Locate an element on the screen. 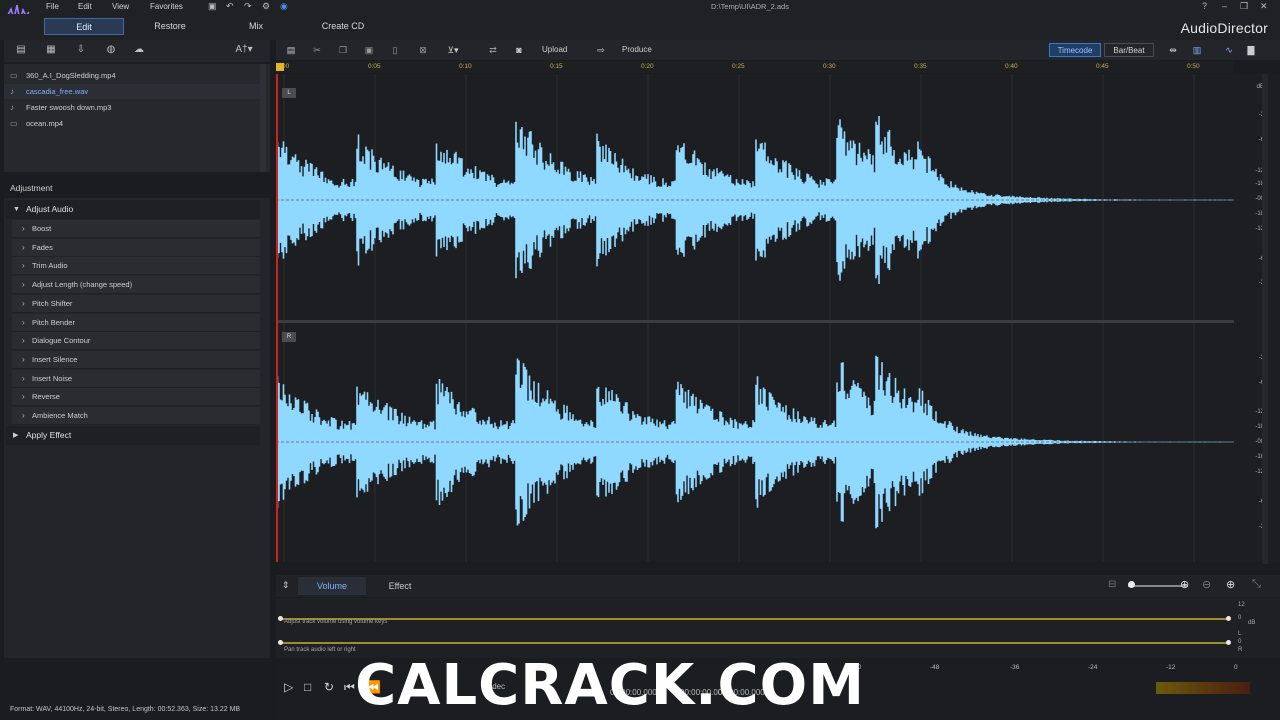  minimize-icon: – is located at coordinates (1224, 6).